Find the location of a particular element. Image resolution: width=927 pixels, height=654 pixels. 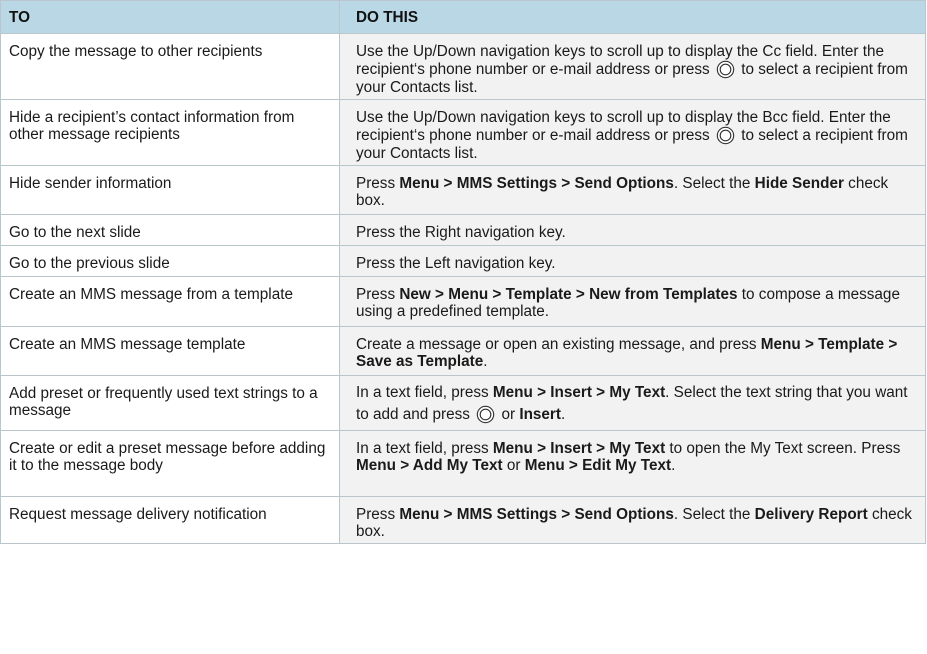

do-this-cell: Press the Left navigation key. is located at coordinates (632, 261).